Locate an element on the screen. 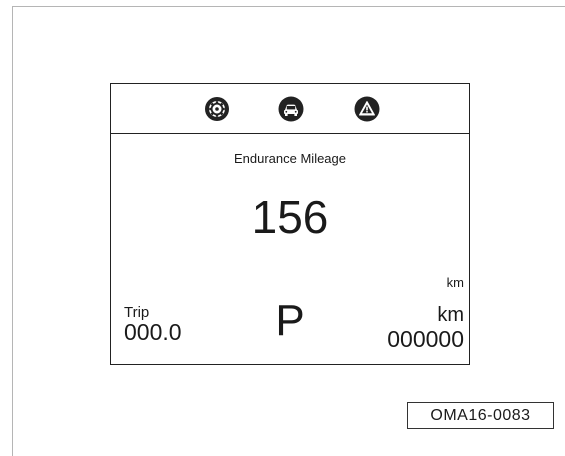  endurance-mileage-label: Endurance Mileage is located at coordinates (290, 158).